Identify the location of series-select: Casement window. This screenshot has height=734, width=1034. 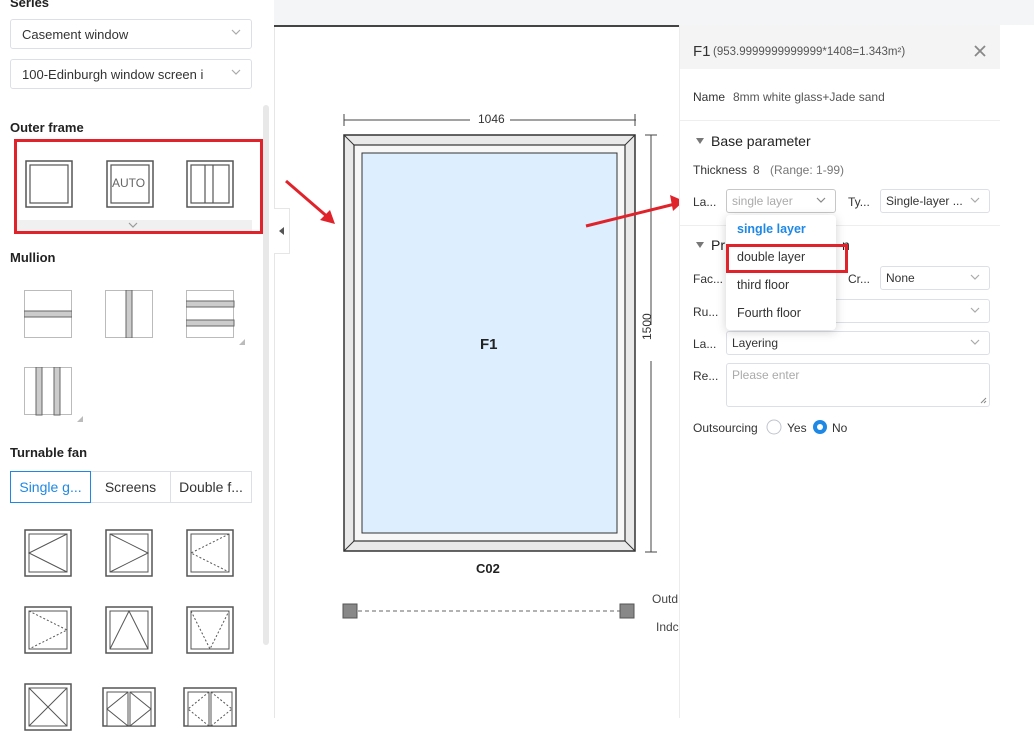
(131, 34).